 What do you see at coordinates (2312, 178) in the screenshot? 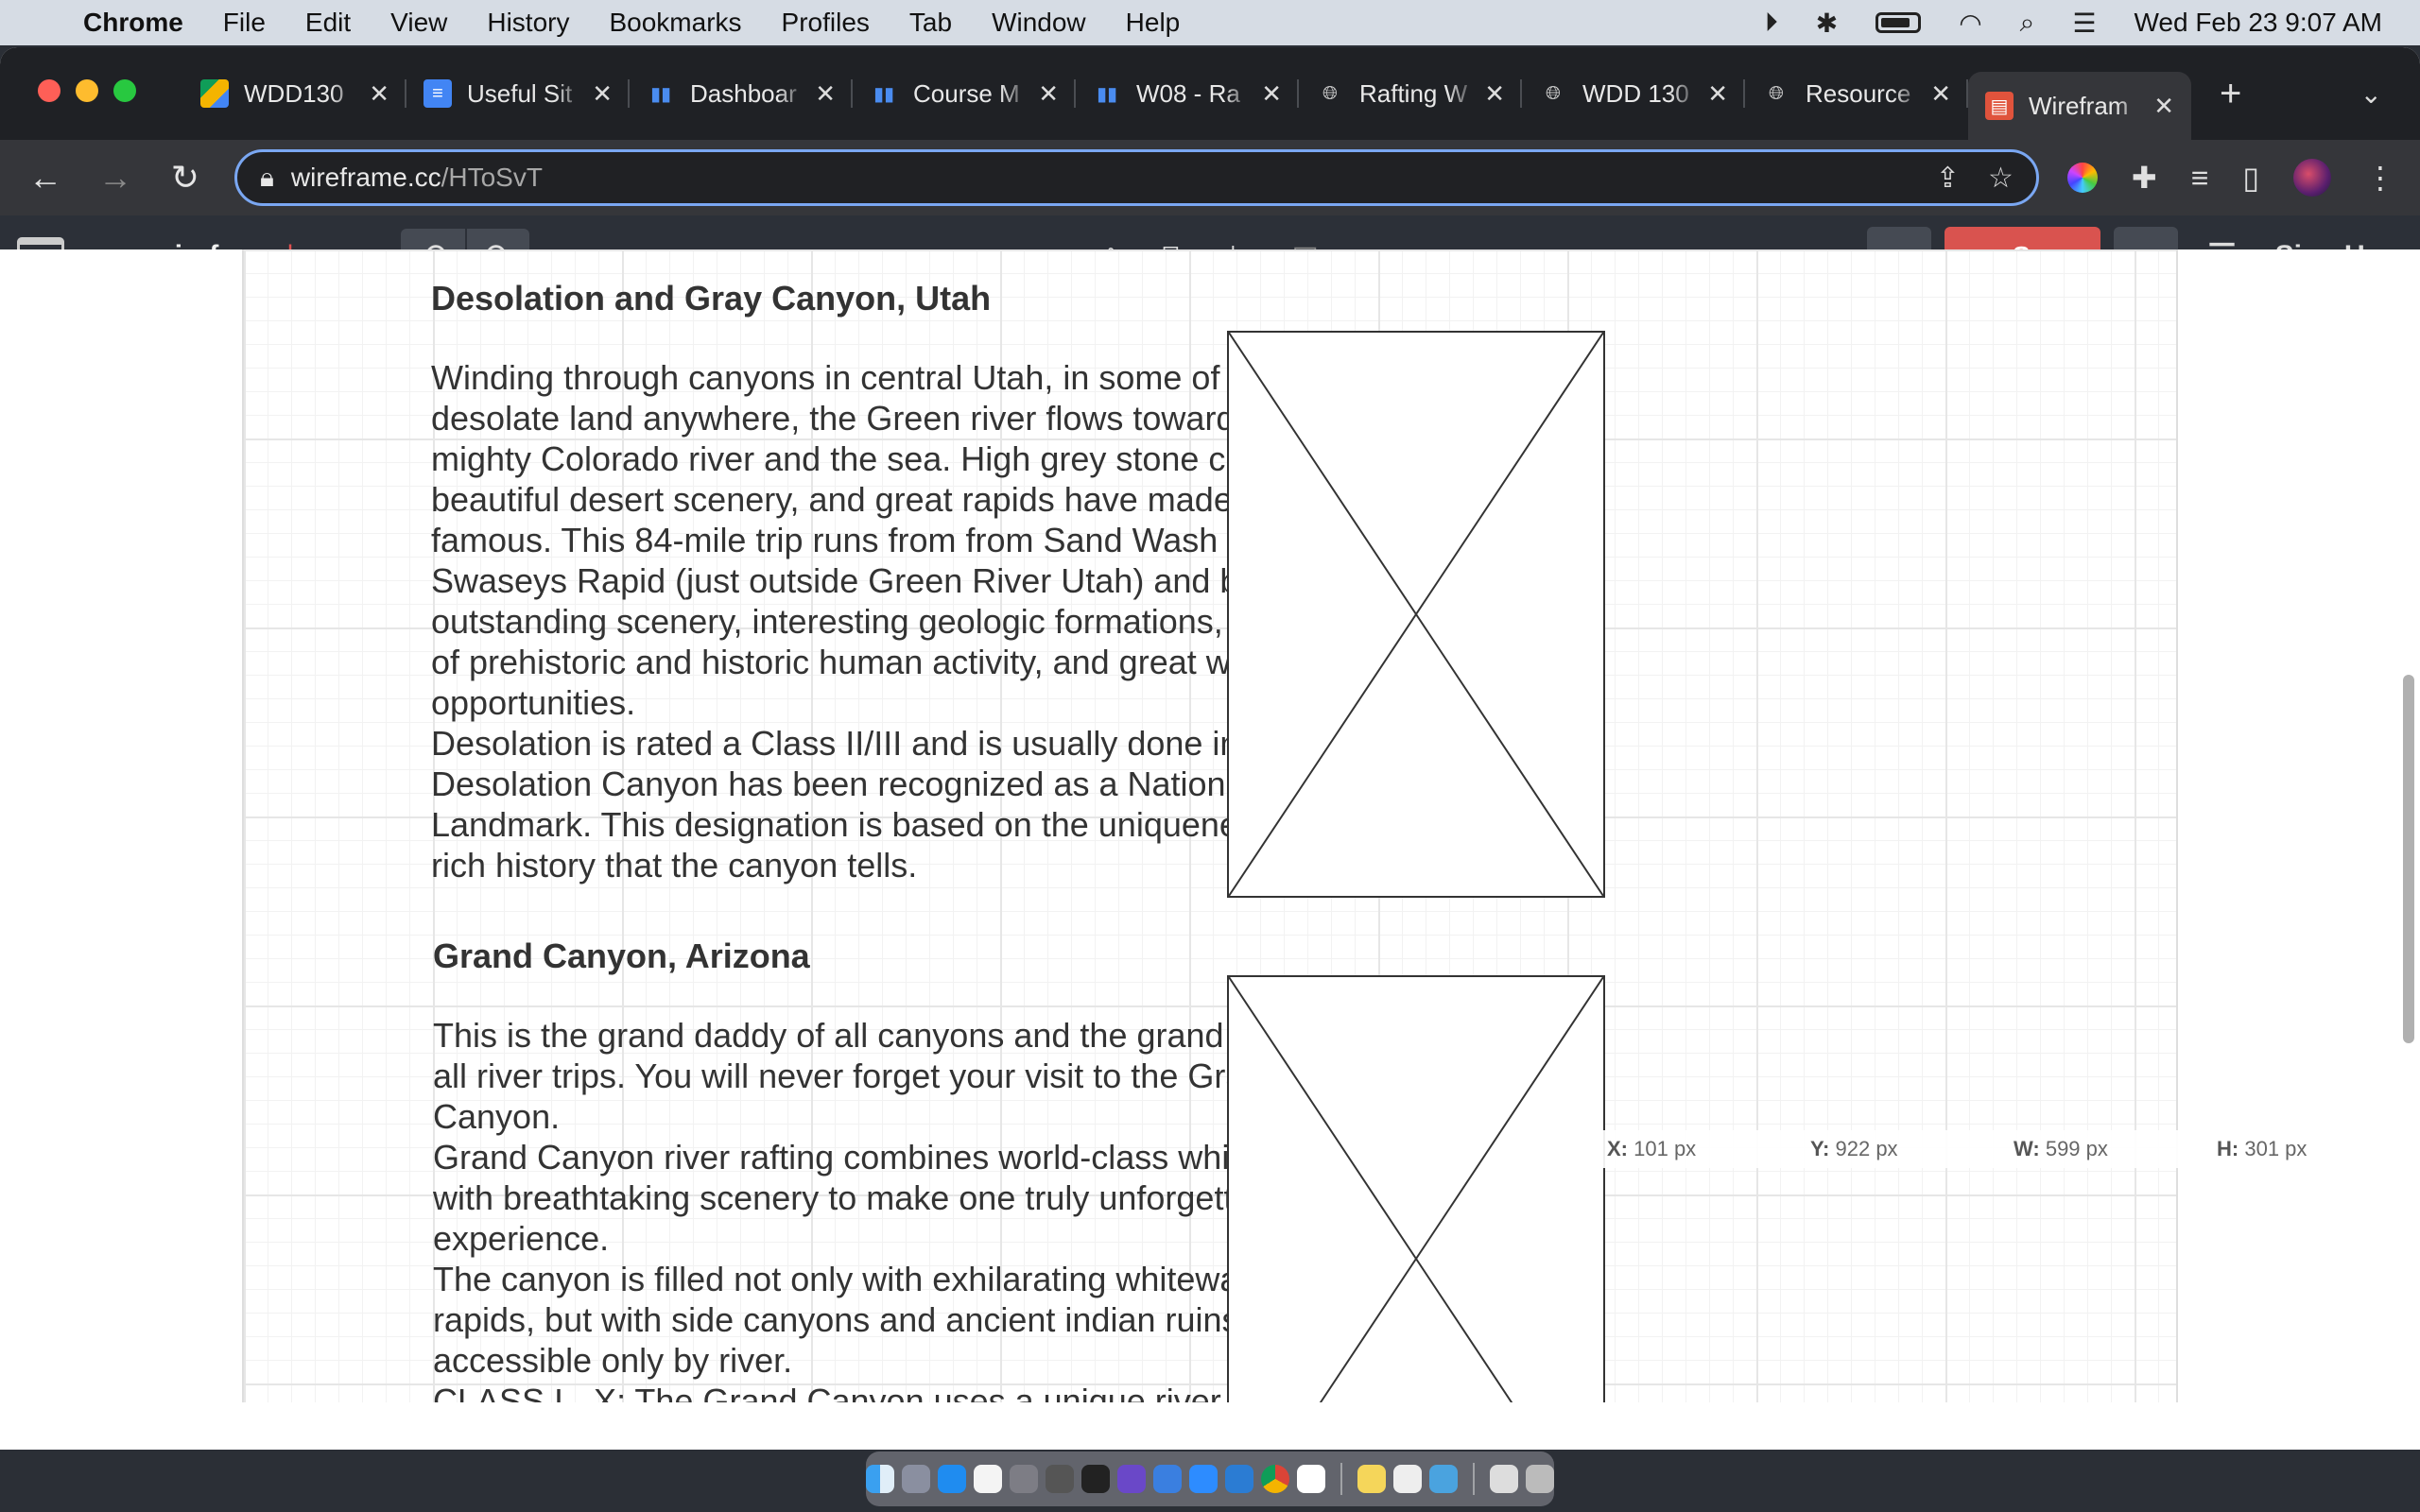
I see `profile-avatar` at bounding box center [2312, 178].